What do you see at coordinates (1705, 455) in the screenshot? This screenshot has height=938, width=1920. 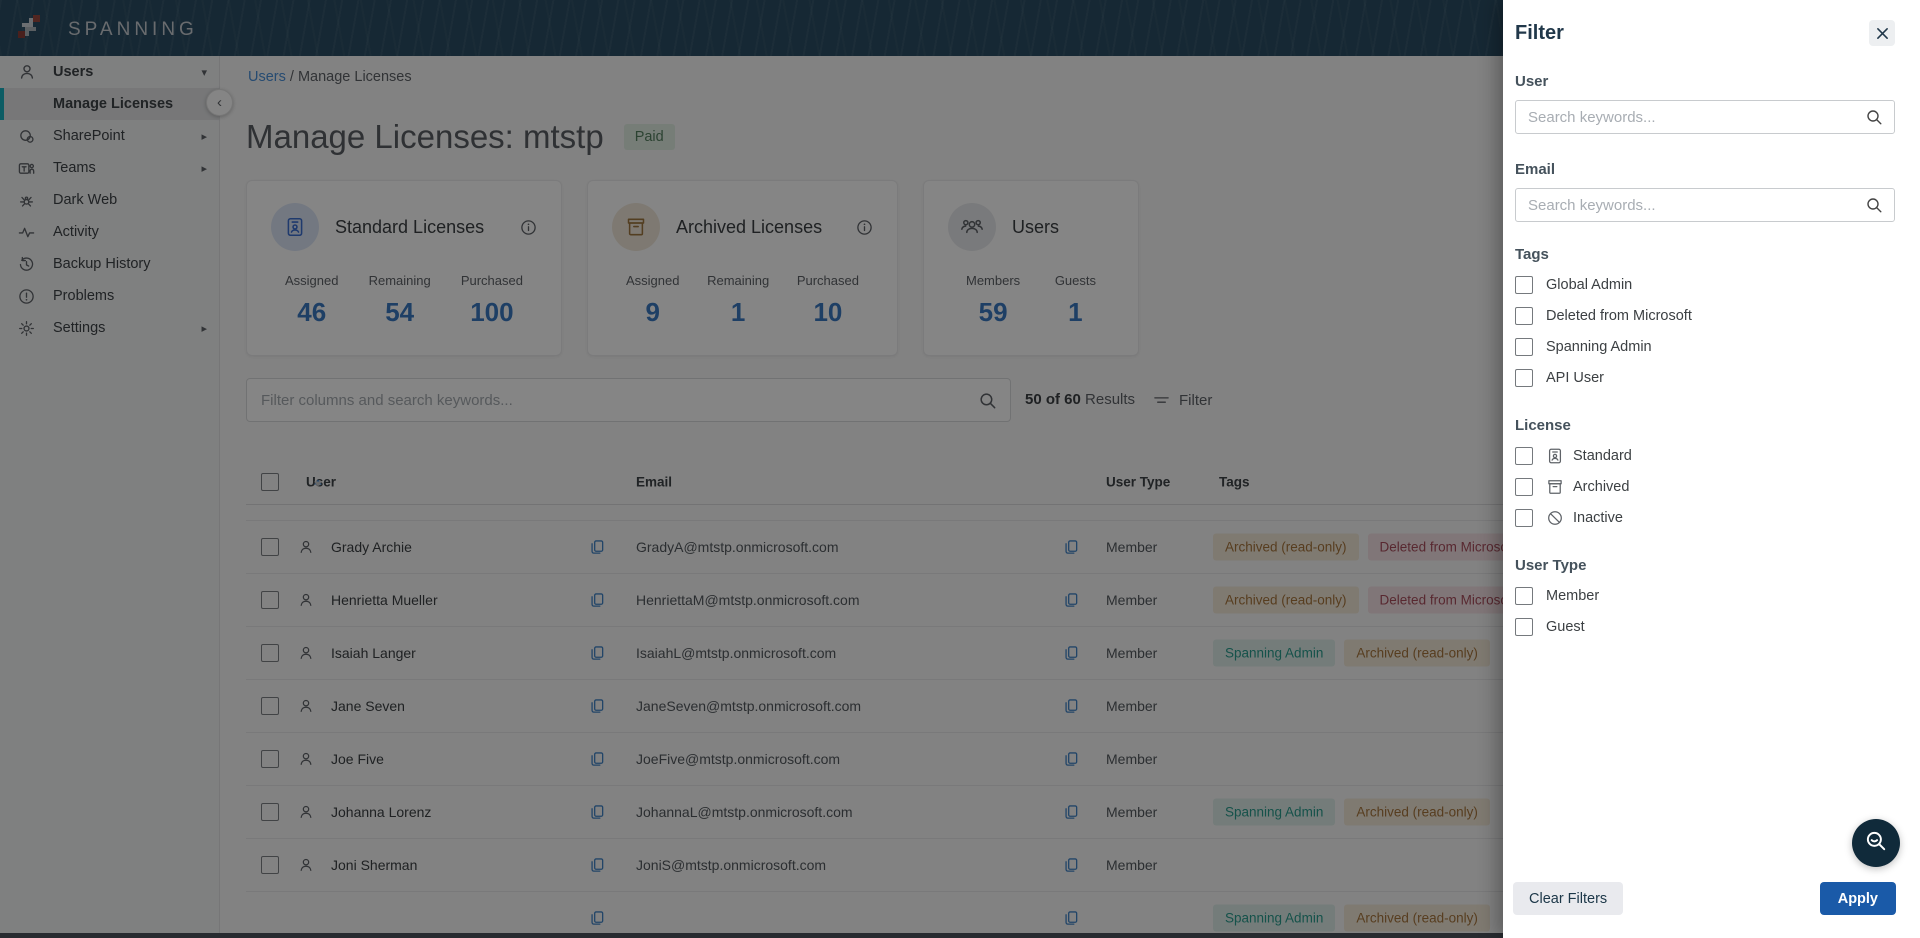 I see `filter-option: Standard` at bounding box center [1705, 455].